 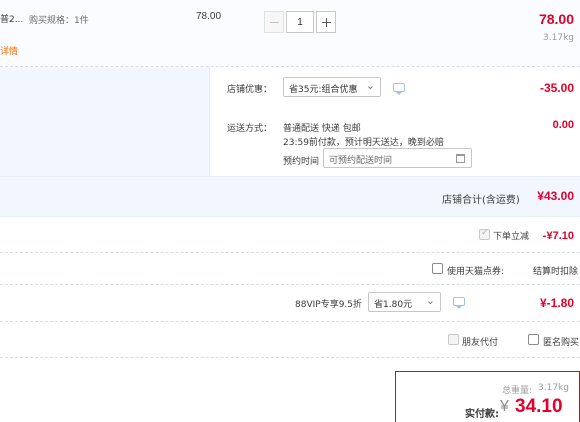 What do you see at coordinates (323, 90) in the screenshot?
I see `shop-discount-selected: 省35元:组合优惠` at bounding box center [323, 90].